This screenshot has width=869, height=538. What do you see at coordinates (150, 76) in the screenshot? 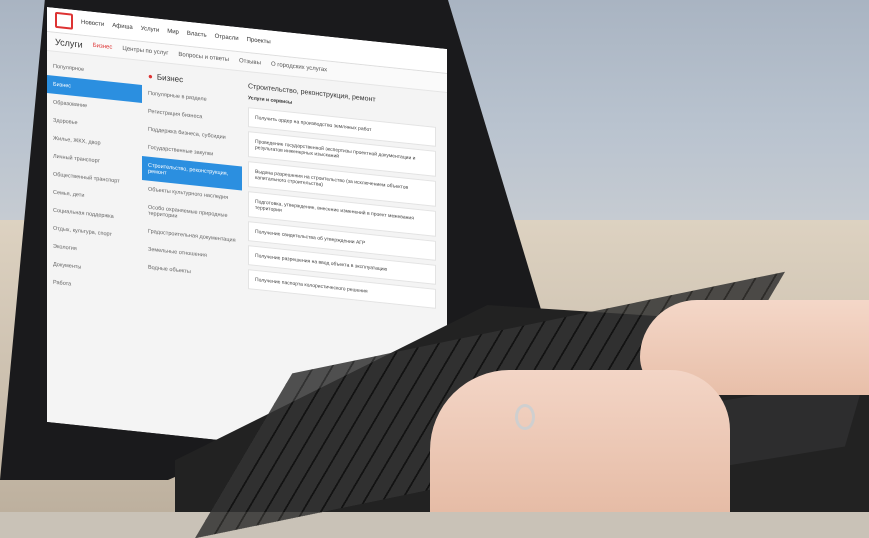
I see `business-icon: ●` at bounding box center [150, 76].